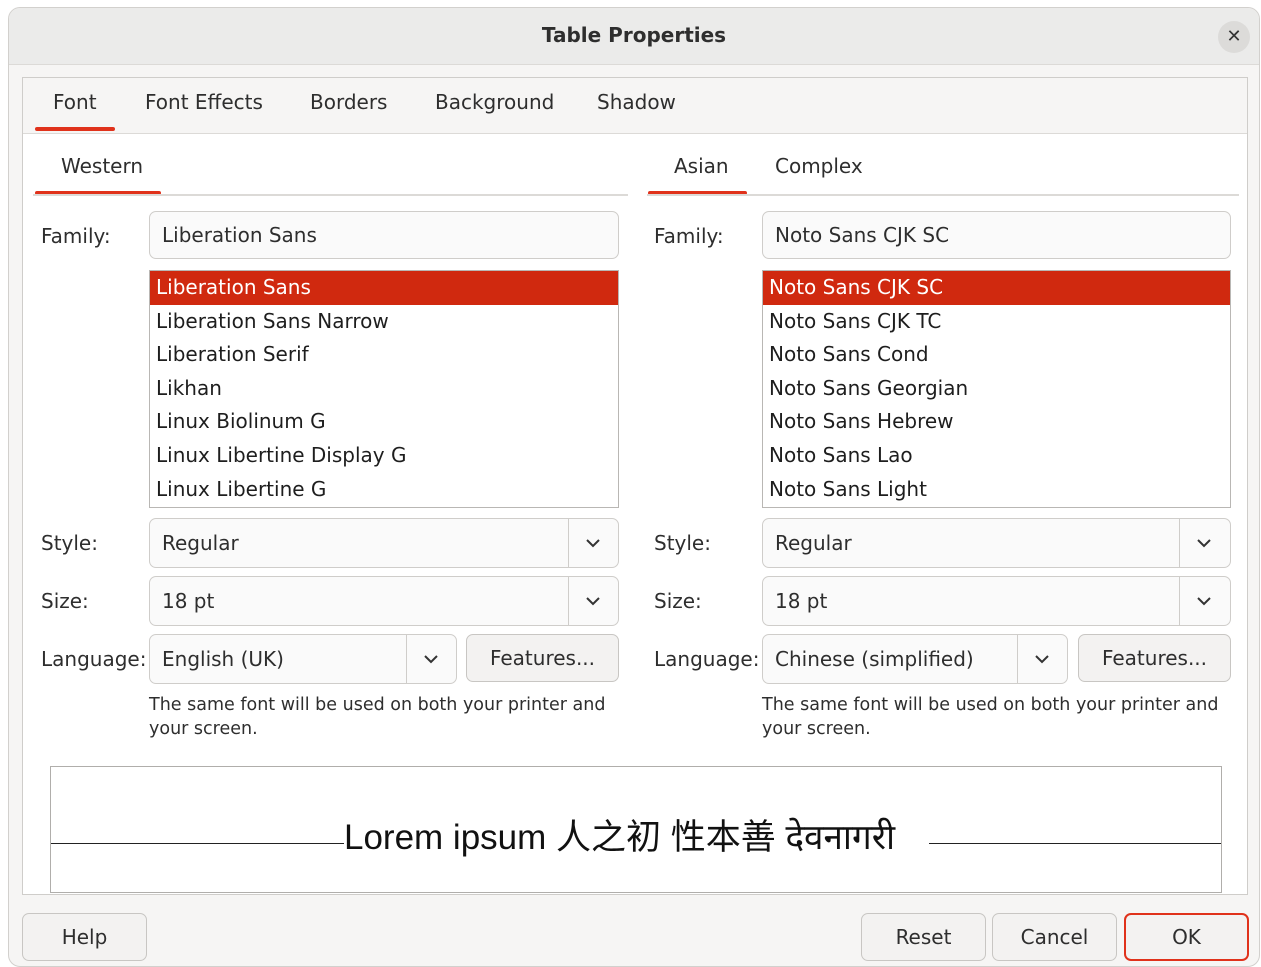  I want to click on preview-baseline-right, so click(1075, 843).